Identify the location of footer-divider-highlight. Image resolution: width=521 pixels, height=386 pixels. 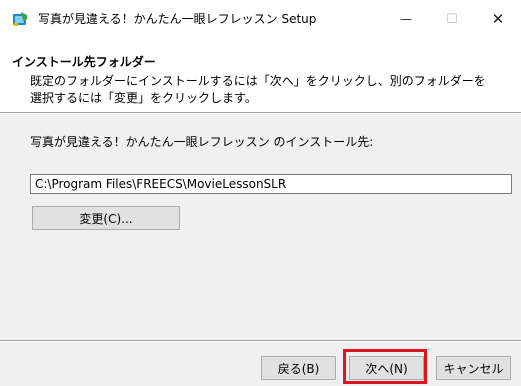
(260, 341).